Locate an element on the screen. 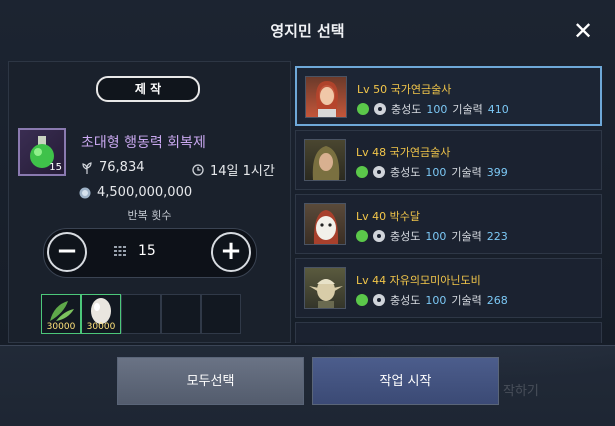 The height and width of the screenshot is (426, 615). energy-stat: 76,834 is located at coordinates (113, 167).